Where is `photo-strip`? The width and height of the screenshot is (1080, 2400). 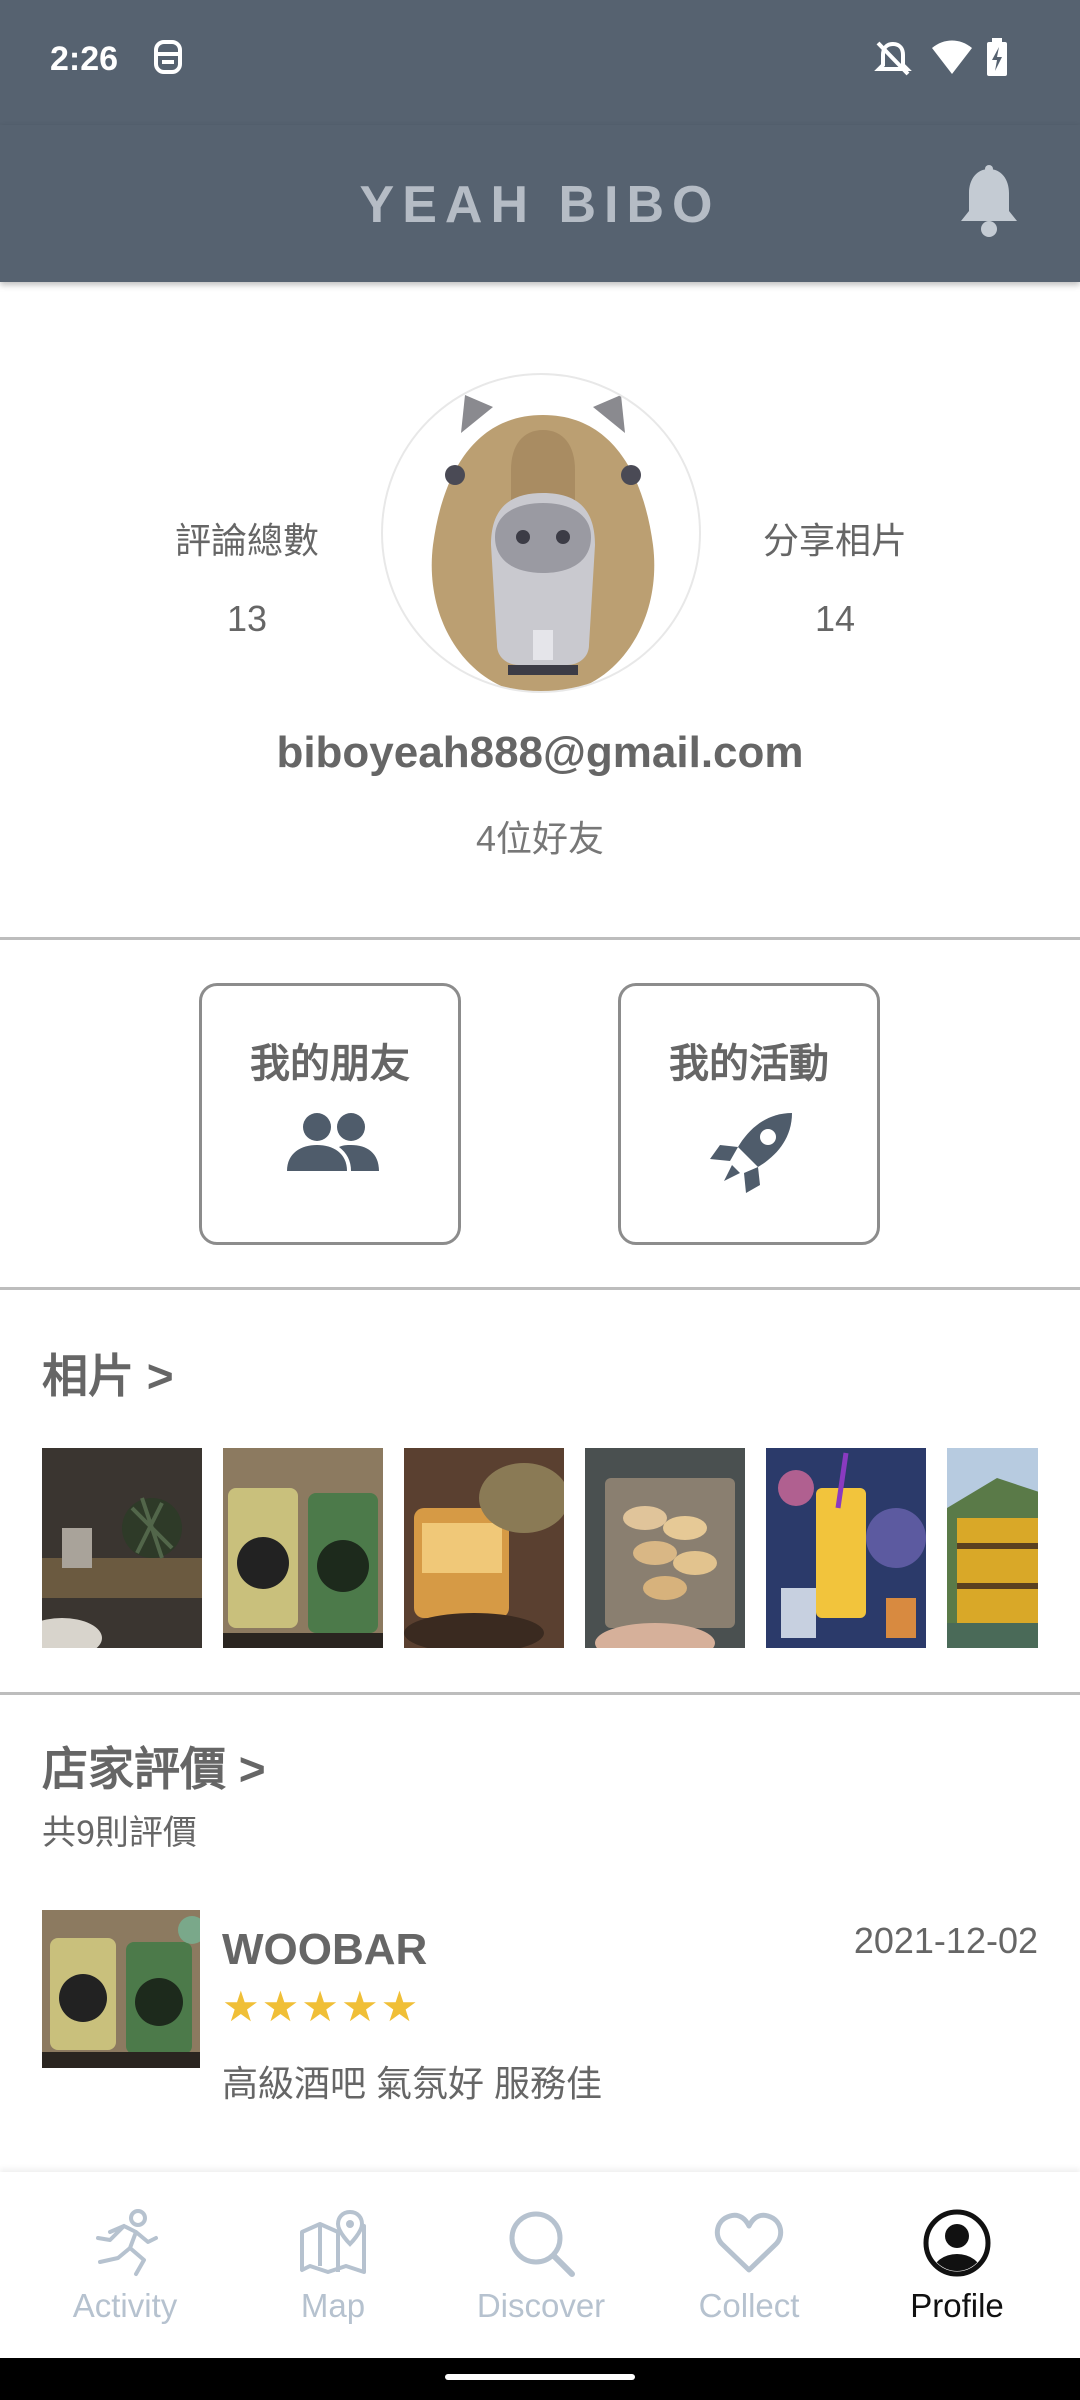
photo-strip is located at coordinates (540, 1548).